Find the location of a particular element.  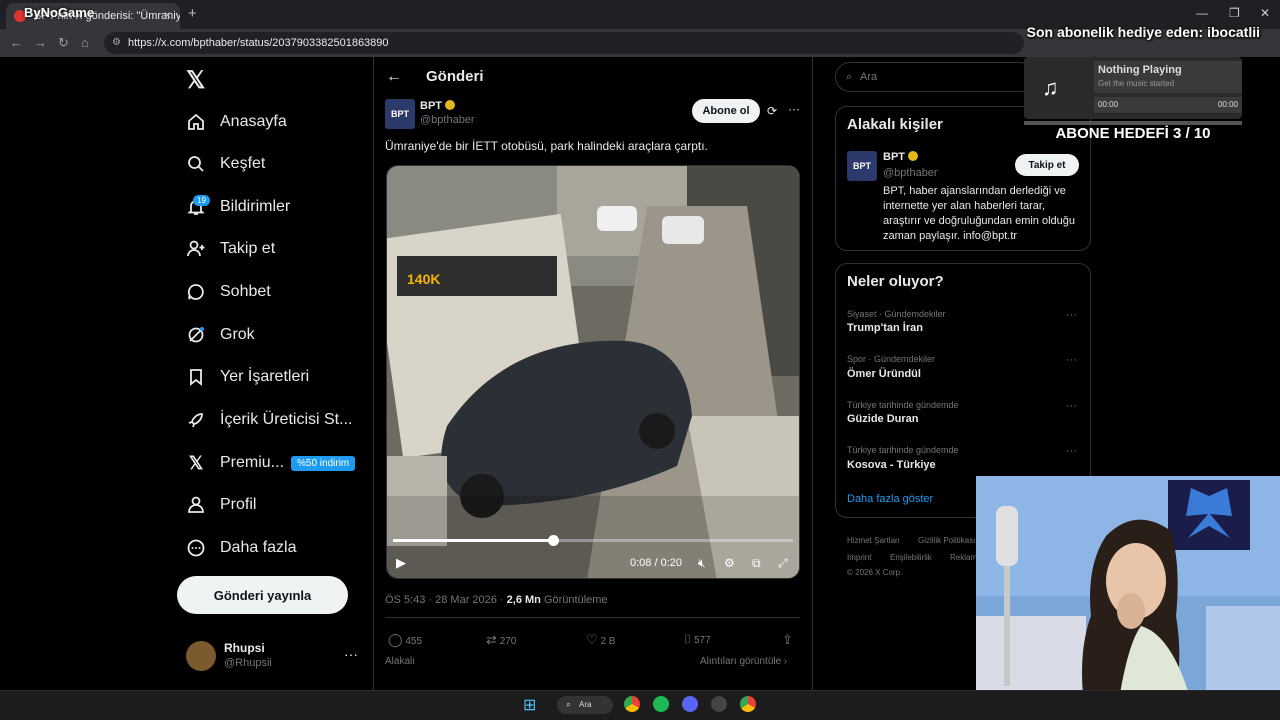

chat-icon is located at coordinates (196, 292).